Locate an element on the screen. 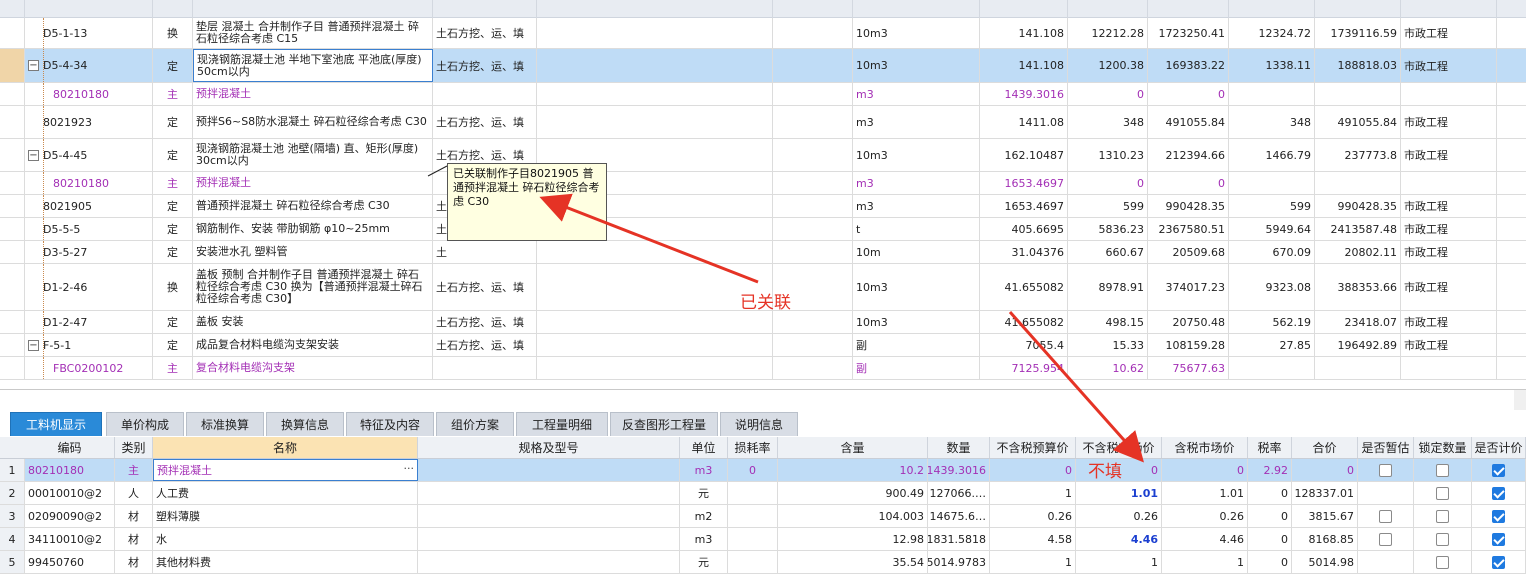  quota-row: 80210180 主预拌混凝土 m3 1439.3016 0 0 is located at coordinates (763, 94).